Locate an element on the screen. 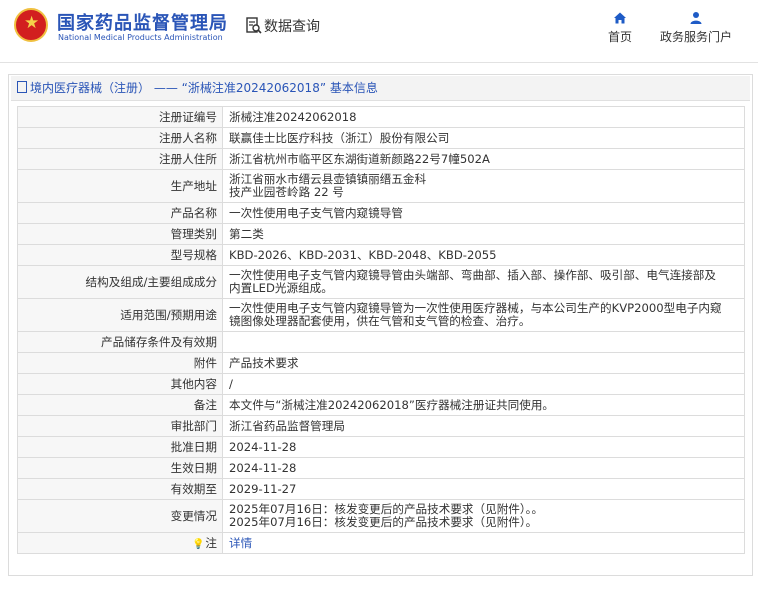 The width and height of the screenshot is (758, 590). table-row: 型号规格 KBD-2026、KBD-2031、KBD-2048、KBD-2055 is located at coordinates (381, 255).